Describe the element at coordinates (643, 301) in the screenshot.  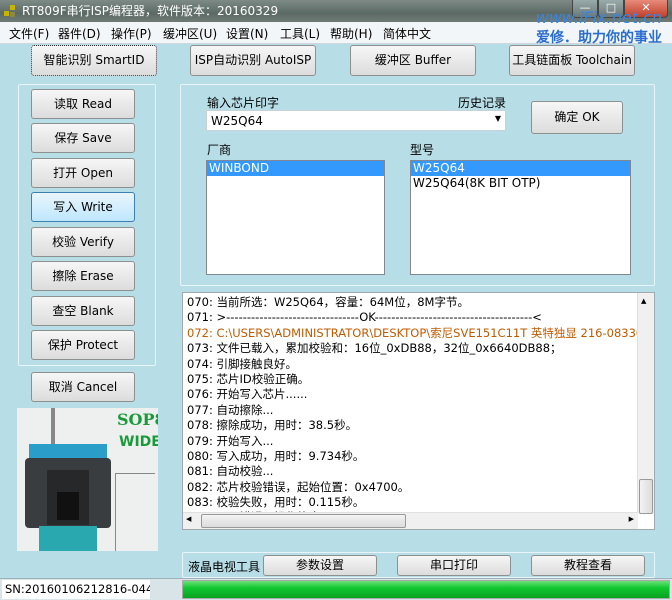
I see `scroll-up-icon: ▲` at that location.